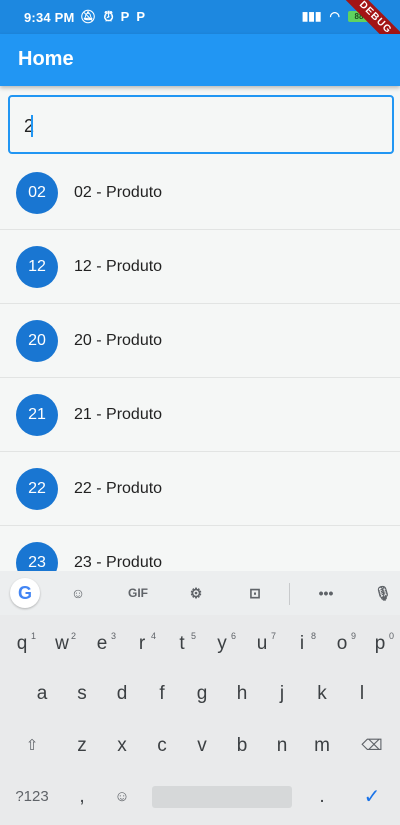 The width and height of the screenshot is (400, 825). I want to click on translate-icon: ⊡, so click(255, 593).